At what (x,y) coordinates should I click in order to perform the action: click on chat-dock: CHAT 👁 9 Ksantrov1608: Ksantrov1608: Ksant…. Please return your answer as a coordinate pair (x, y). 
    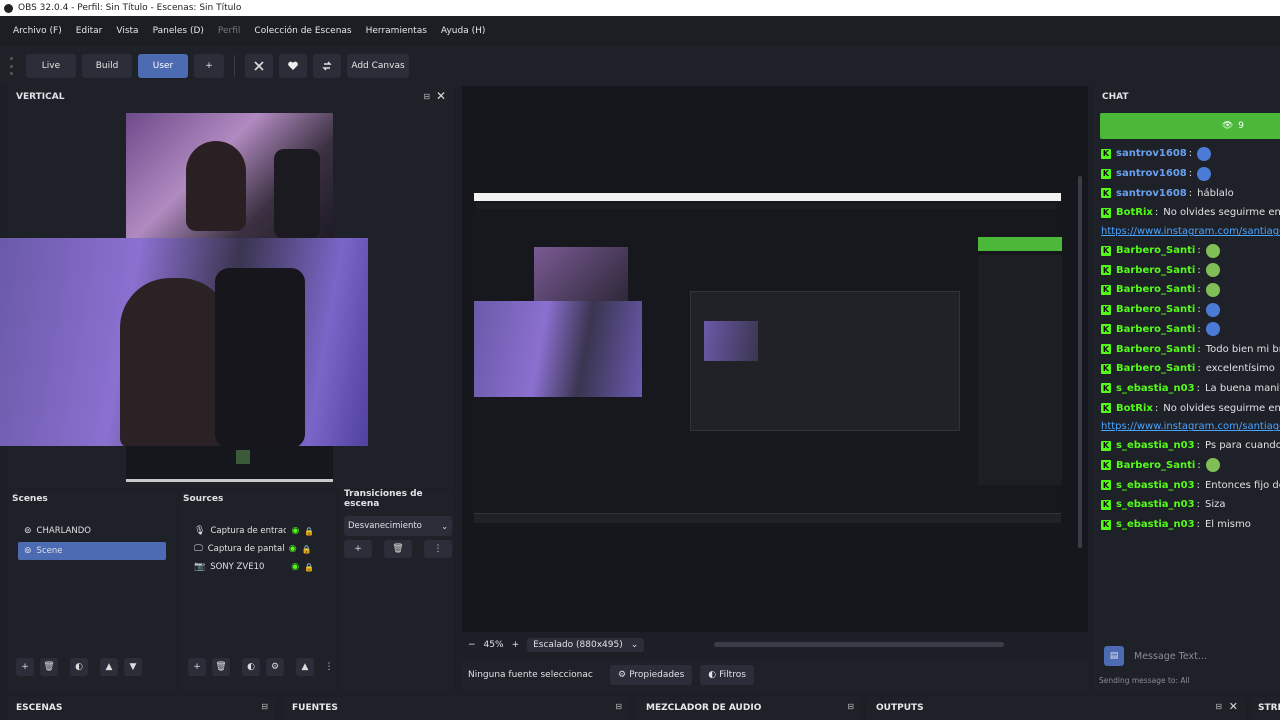
    Looking at the image, I should click on (1187, 389).